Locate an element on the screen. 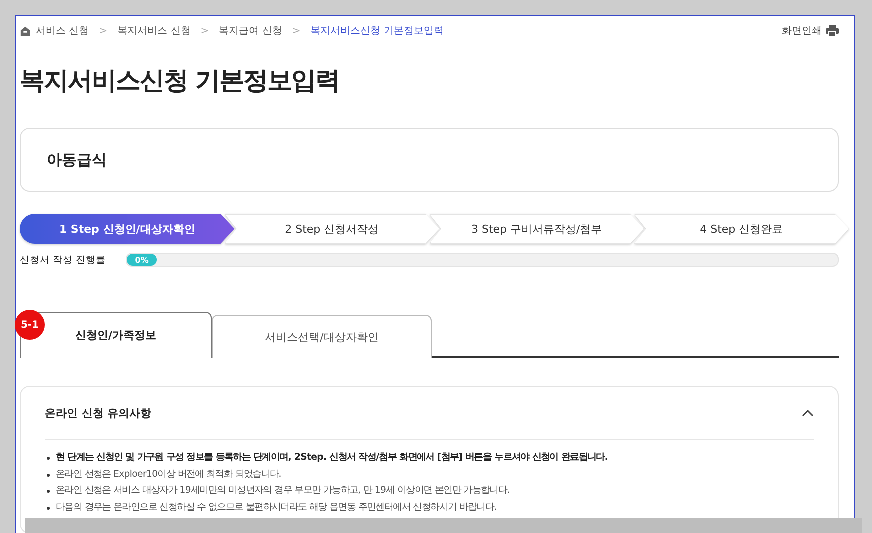 This screenshot has width=872, height=533. notice-text: 온라인 선청은 Exploer10이상 버전에 최적화 되었습니다. is located at coordinates (169, 475).